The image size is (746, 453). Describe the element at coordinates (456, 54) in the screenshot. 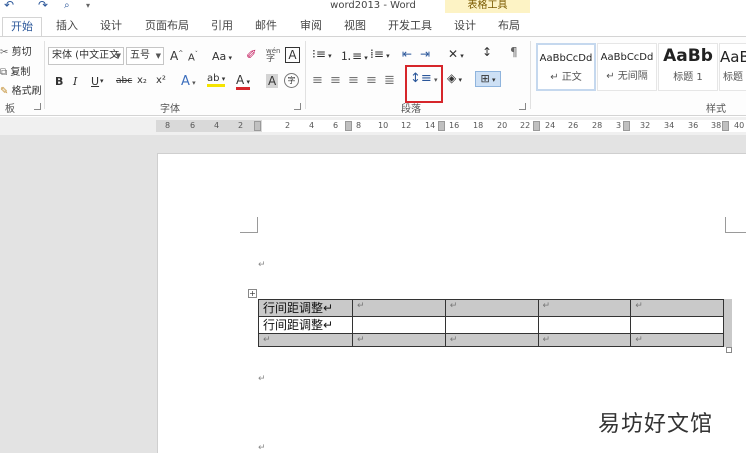

I see `chinese-layout-icon: ✕ ▾` at that location.